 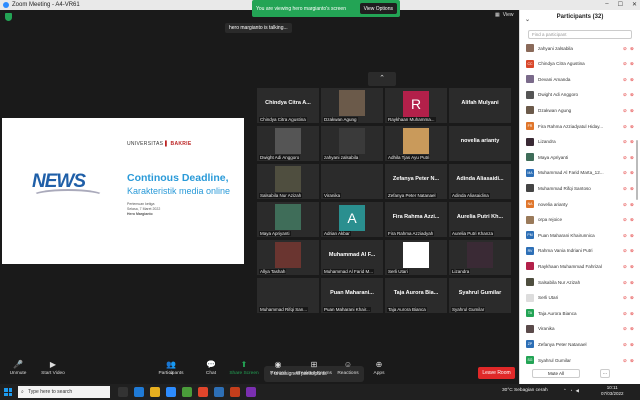 I want to click on video-tile: Fira Rahma Azzi... Fira Rahma Azziadyah, so click(x=416, y=219).